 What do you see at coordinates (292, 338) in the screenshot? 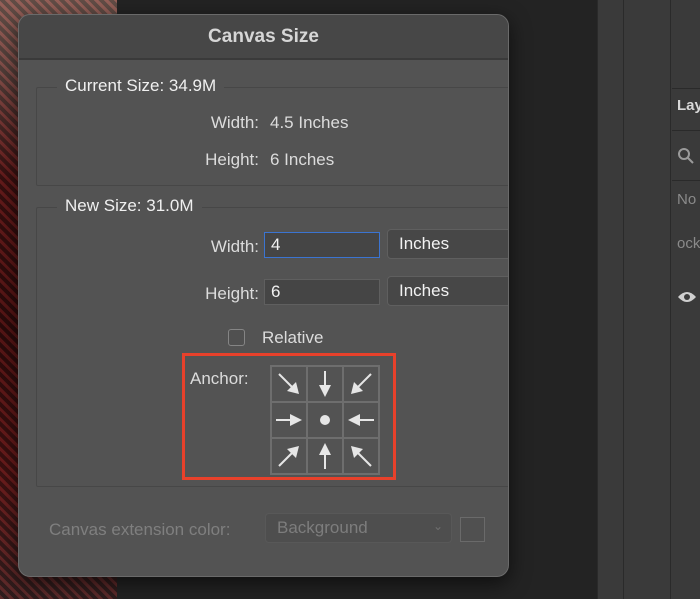
I see `relative-label: Relative` at bounding box center [292, 338].